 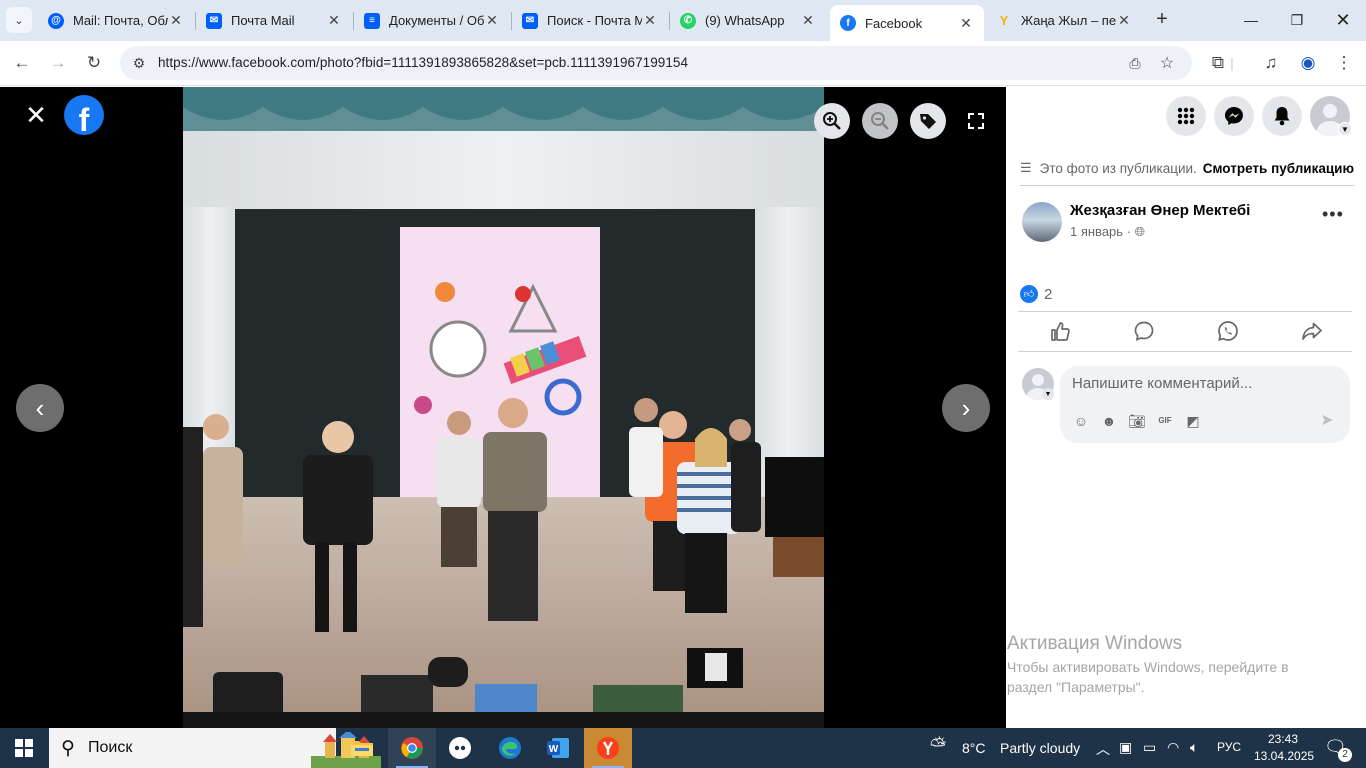 I want to click on forward-button: →, so click(x=58, y=63).